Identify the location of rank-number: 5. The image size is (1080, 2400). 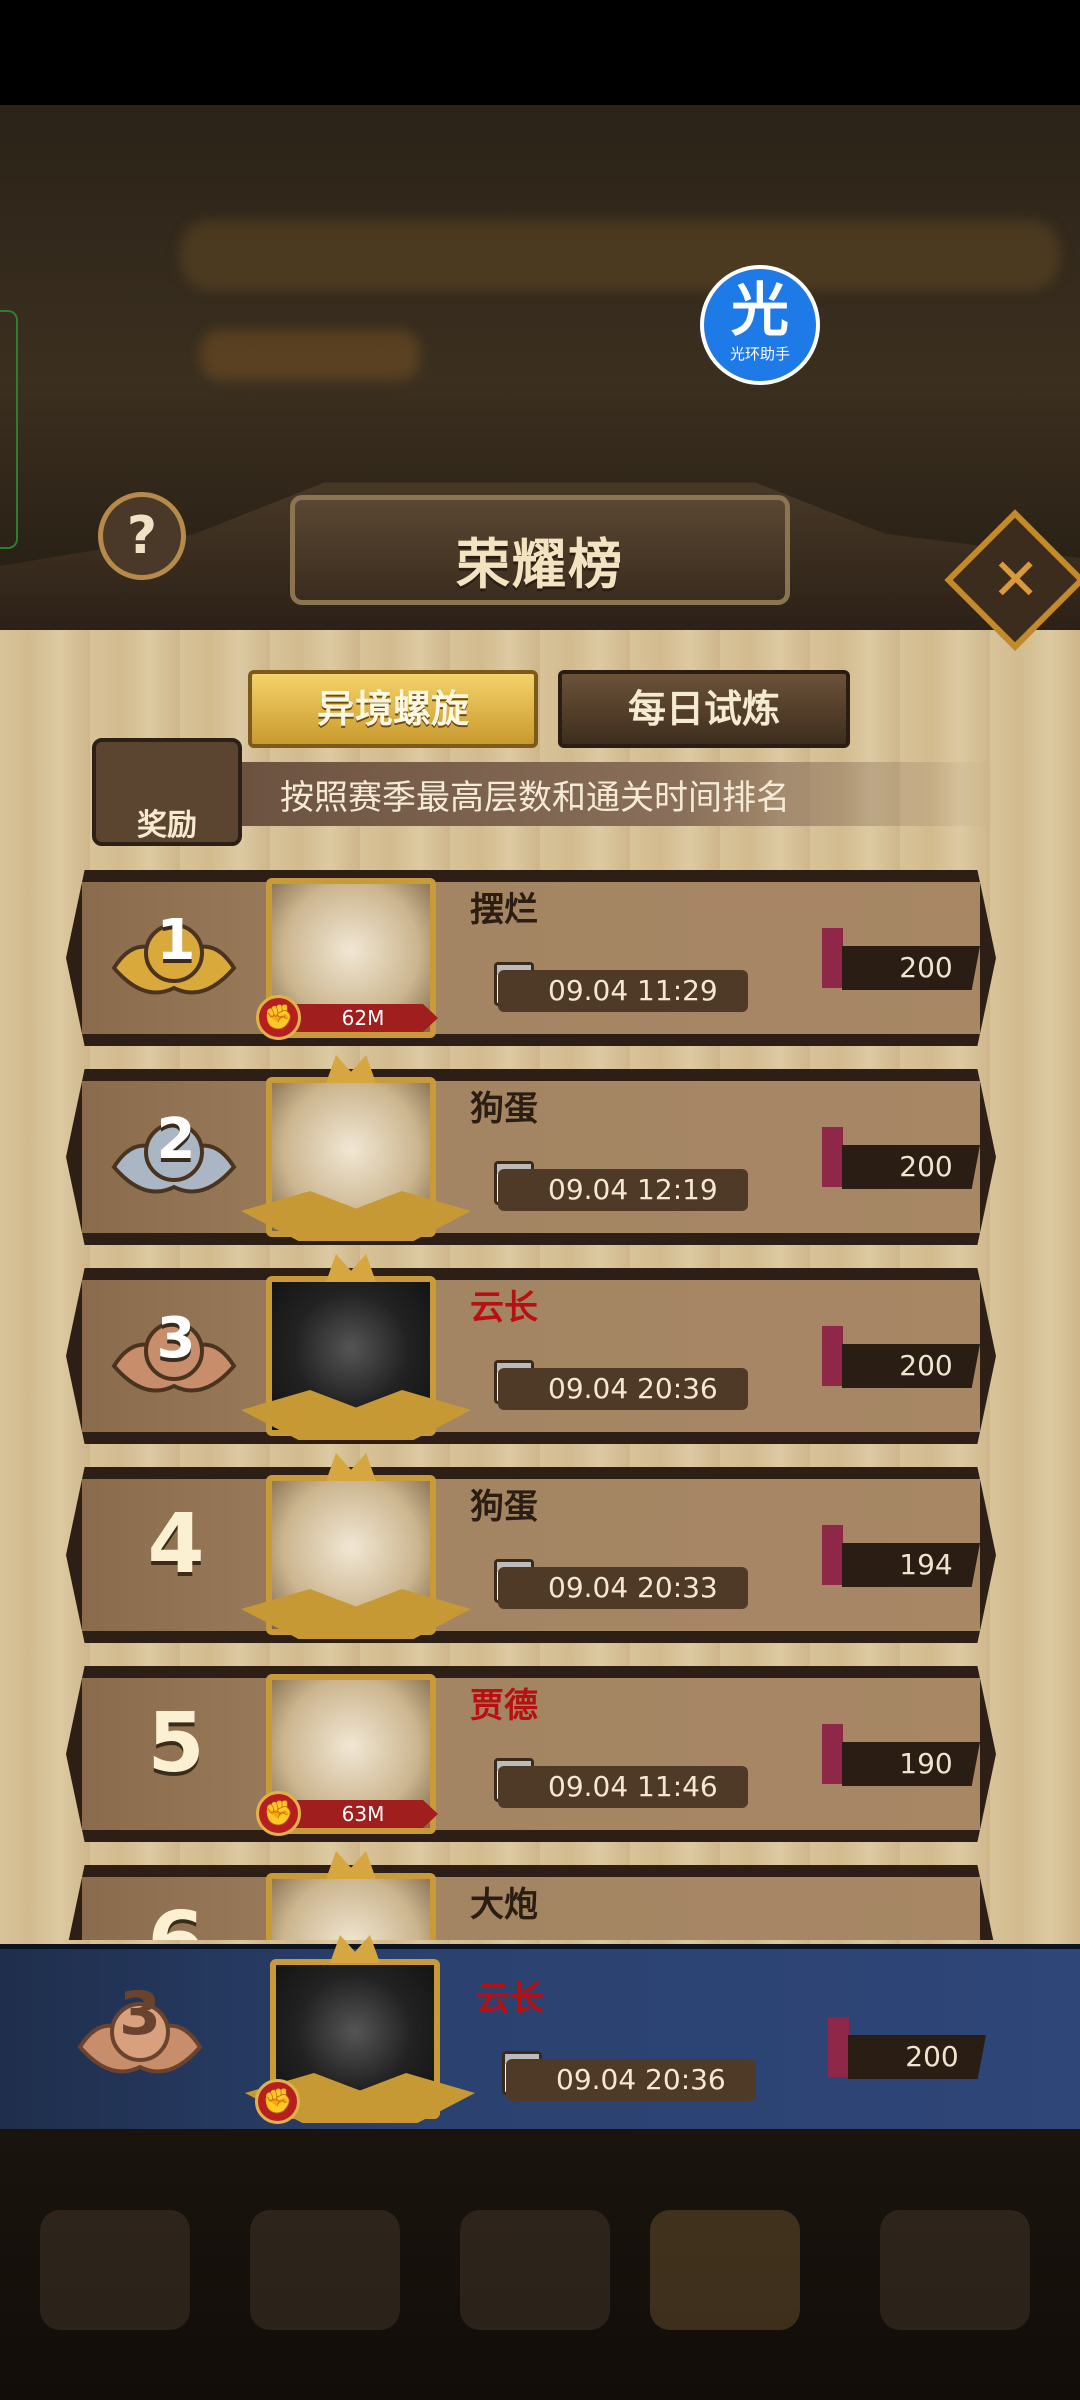
(176, 1743).